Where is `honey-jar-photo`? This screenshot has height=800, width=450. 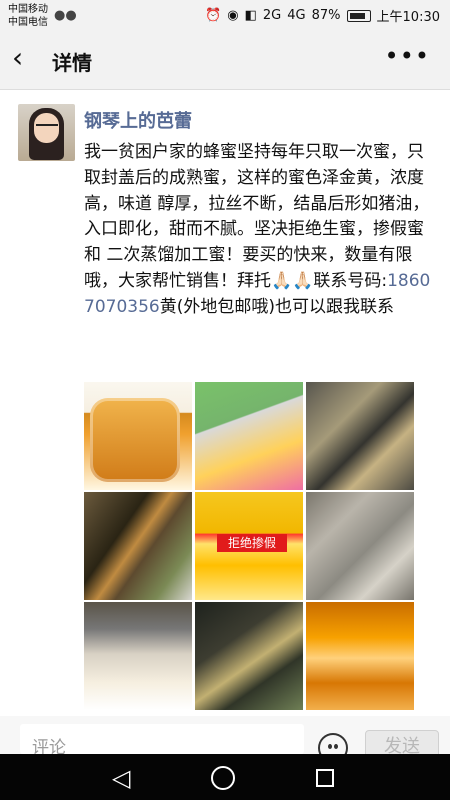 honey-jar-photo is located at coordinates (138, 436).